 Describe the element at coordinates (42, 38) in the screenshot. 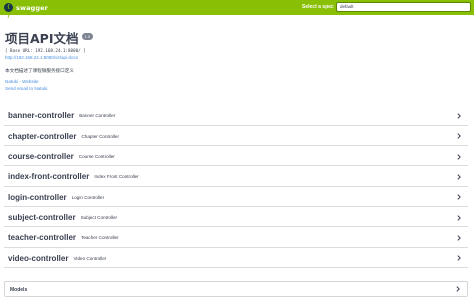

I see `page-title: 项目API文档` at that location.